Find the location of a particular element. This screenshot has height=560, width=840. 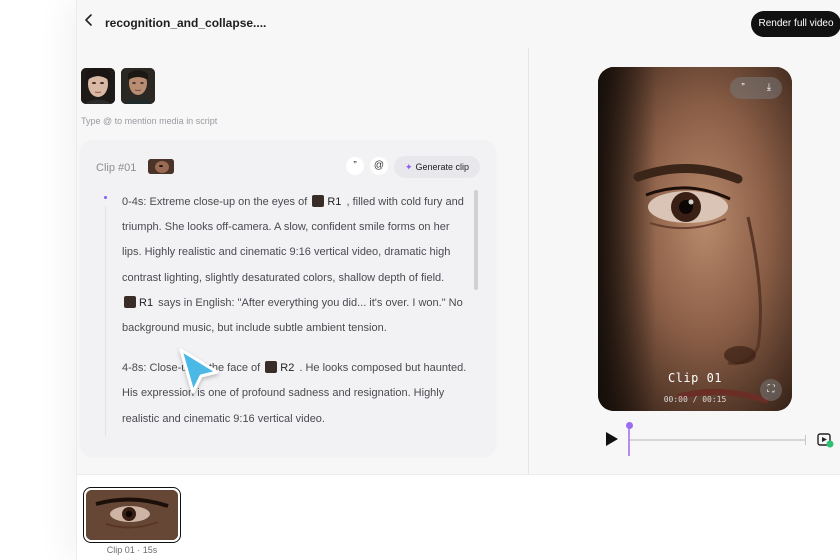

render-full-video-button: Render full video is located at coordinates (795, 24).